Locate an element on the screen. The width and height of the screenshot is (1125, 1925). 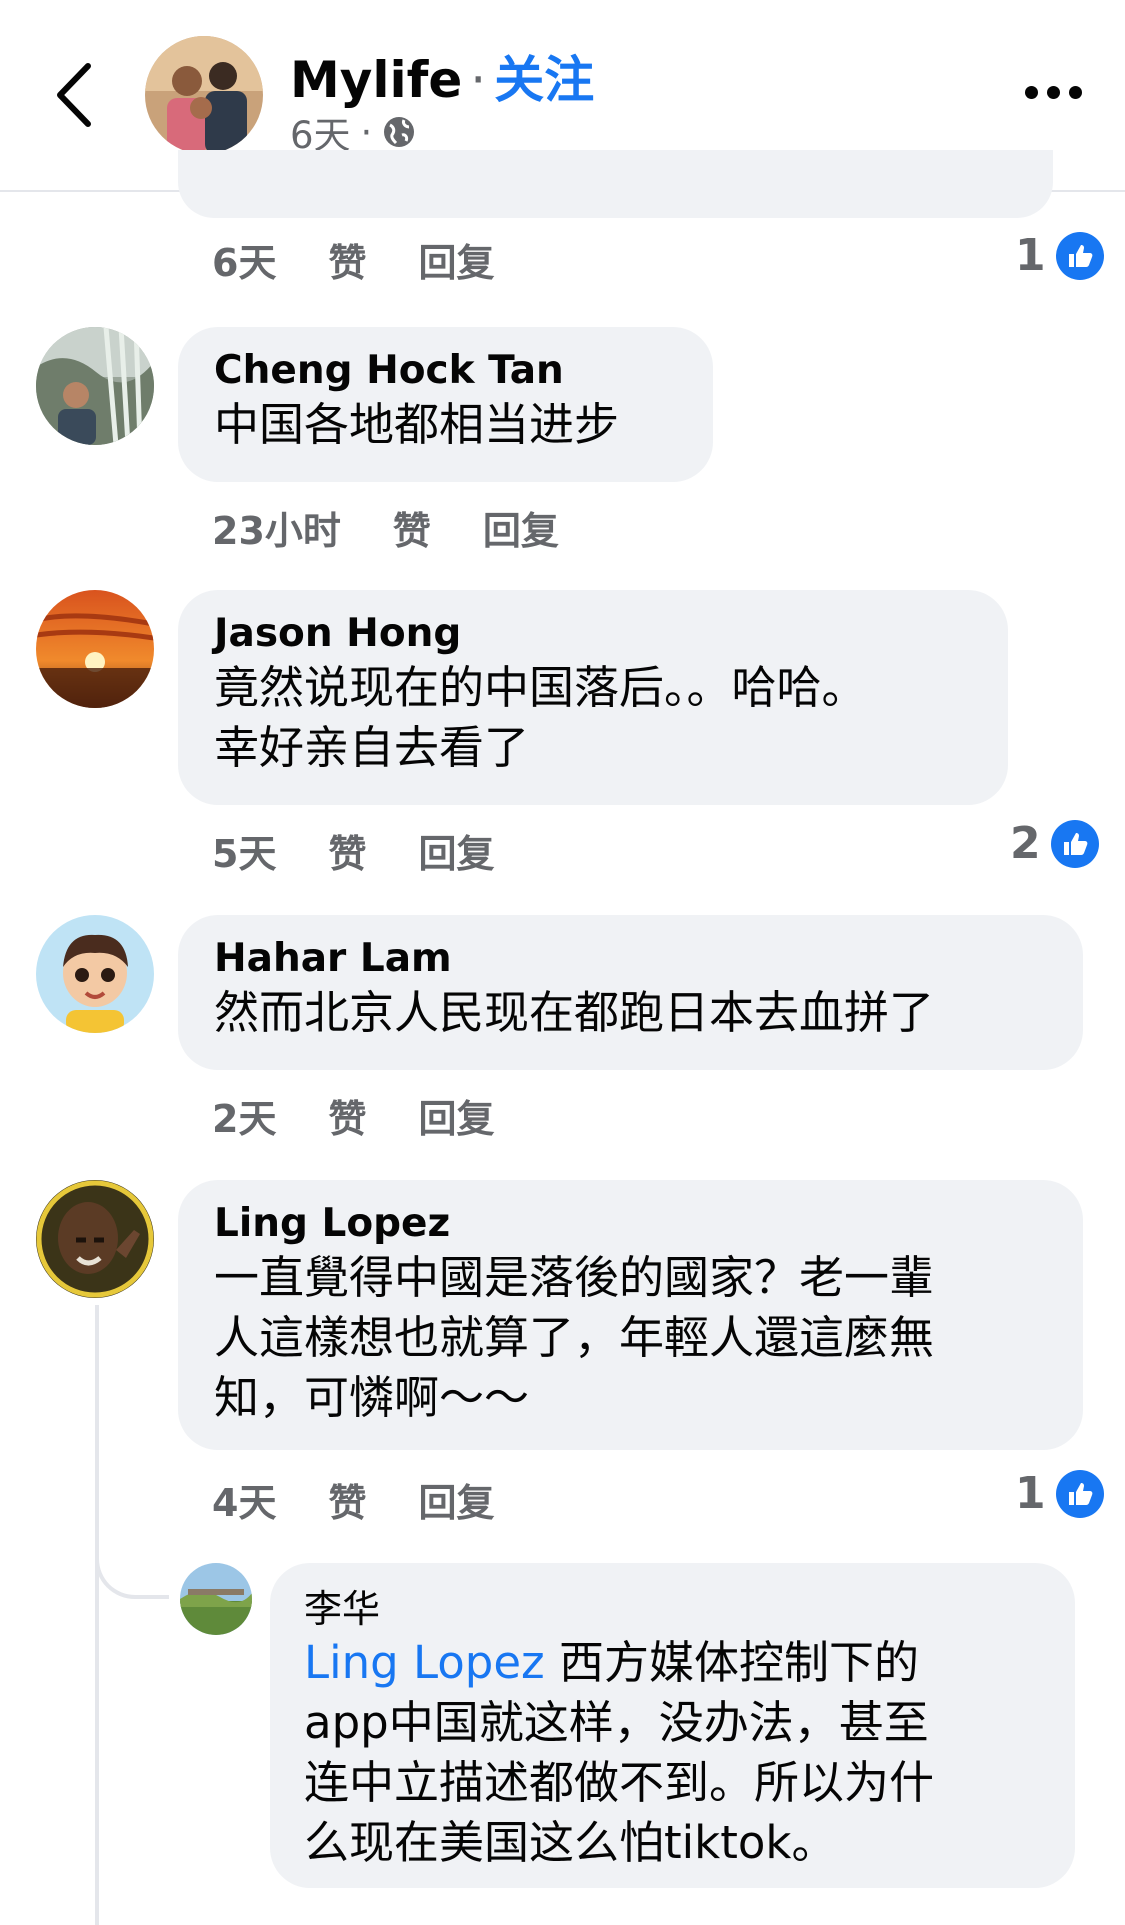
like-count: 2 is located at coordinates (1025, 843).